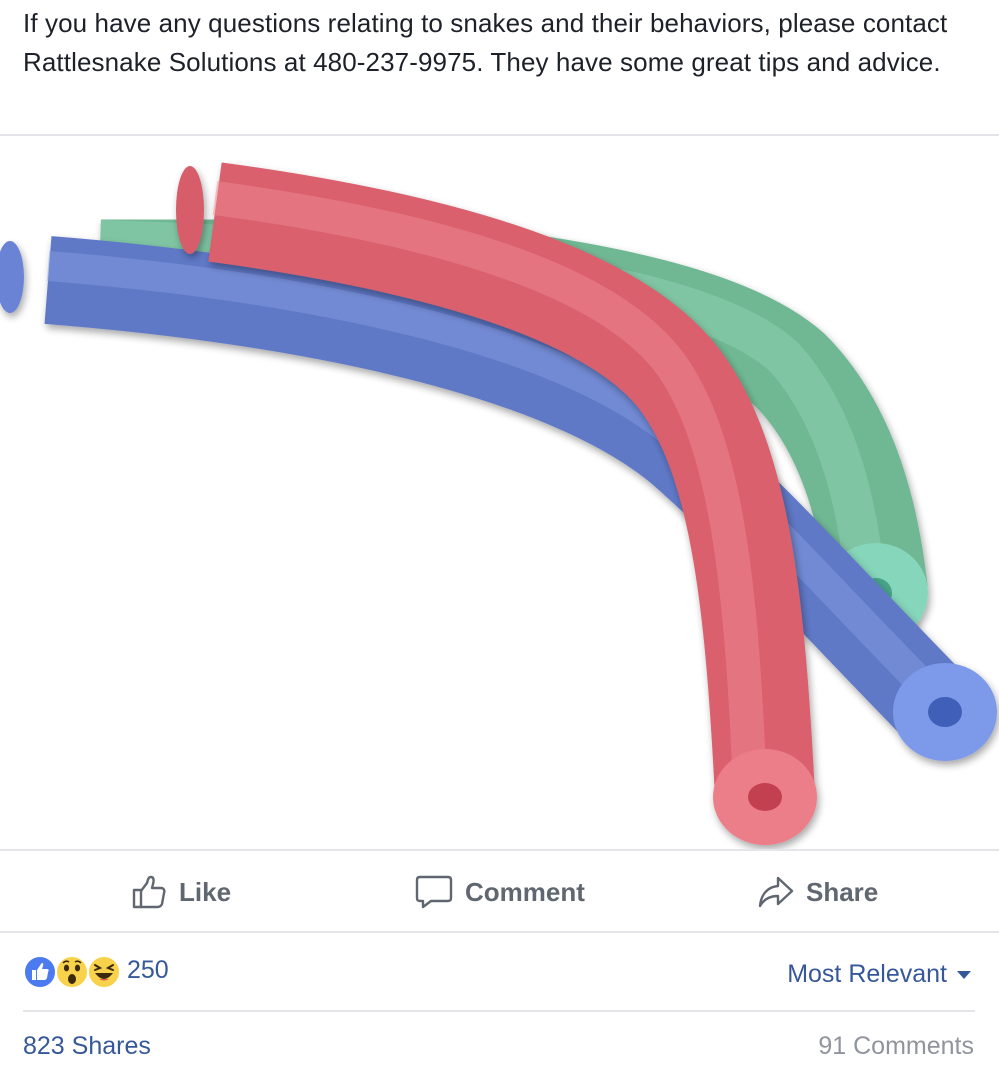  What do you see at coordinates (867, 974) in the screenshot?
I see `sort-label: Most Relevant` at bounding box center [867, 974].